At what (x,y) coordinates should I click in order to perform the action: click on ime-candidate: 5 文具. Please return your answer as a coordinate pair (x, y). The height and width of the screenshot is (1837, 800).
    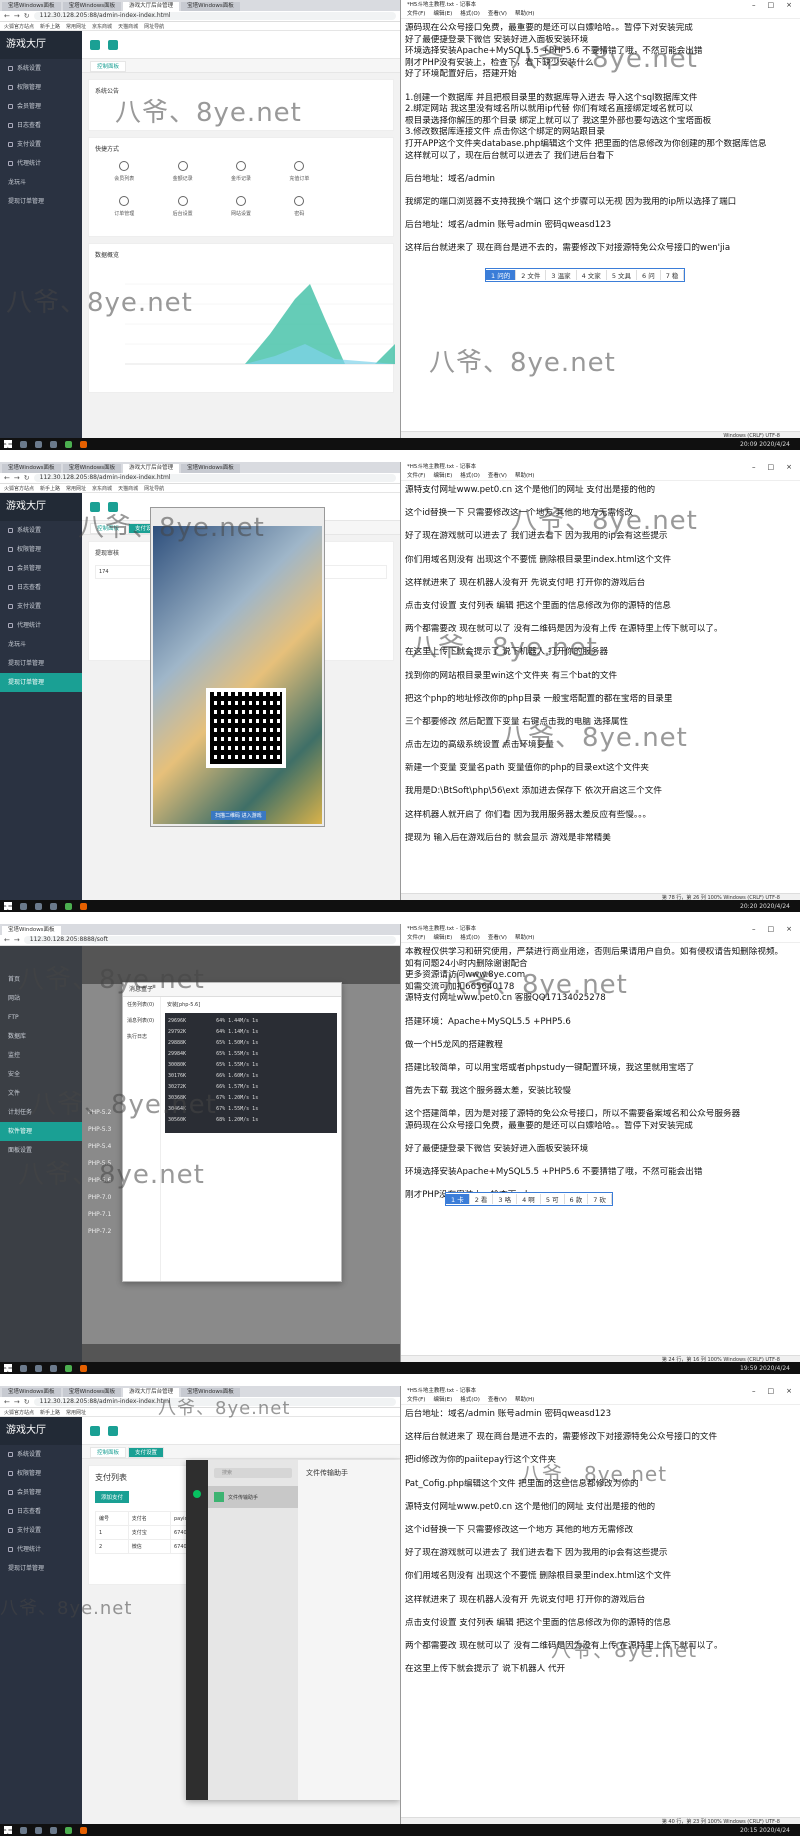
    Looking at the image, I should click on (622, 275).